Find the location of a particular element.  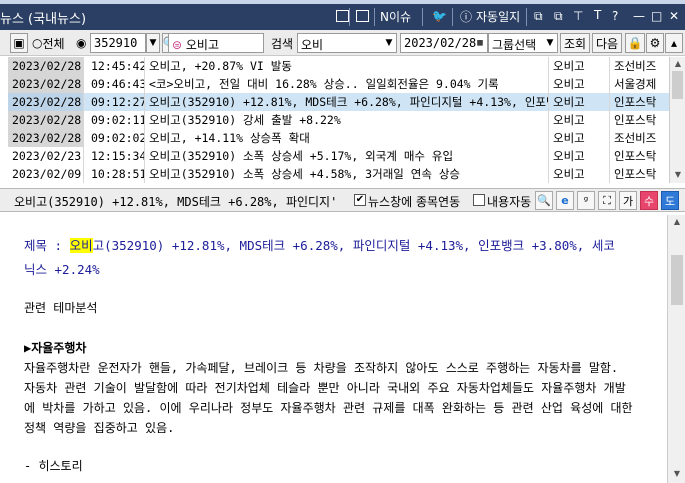

row-time: 09:02:02 is located at coordinates (115, 138).